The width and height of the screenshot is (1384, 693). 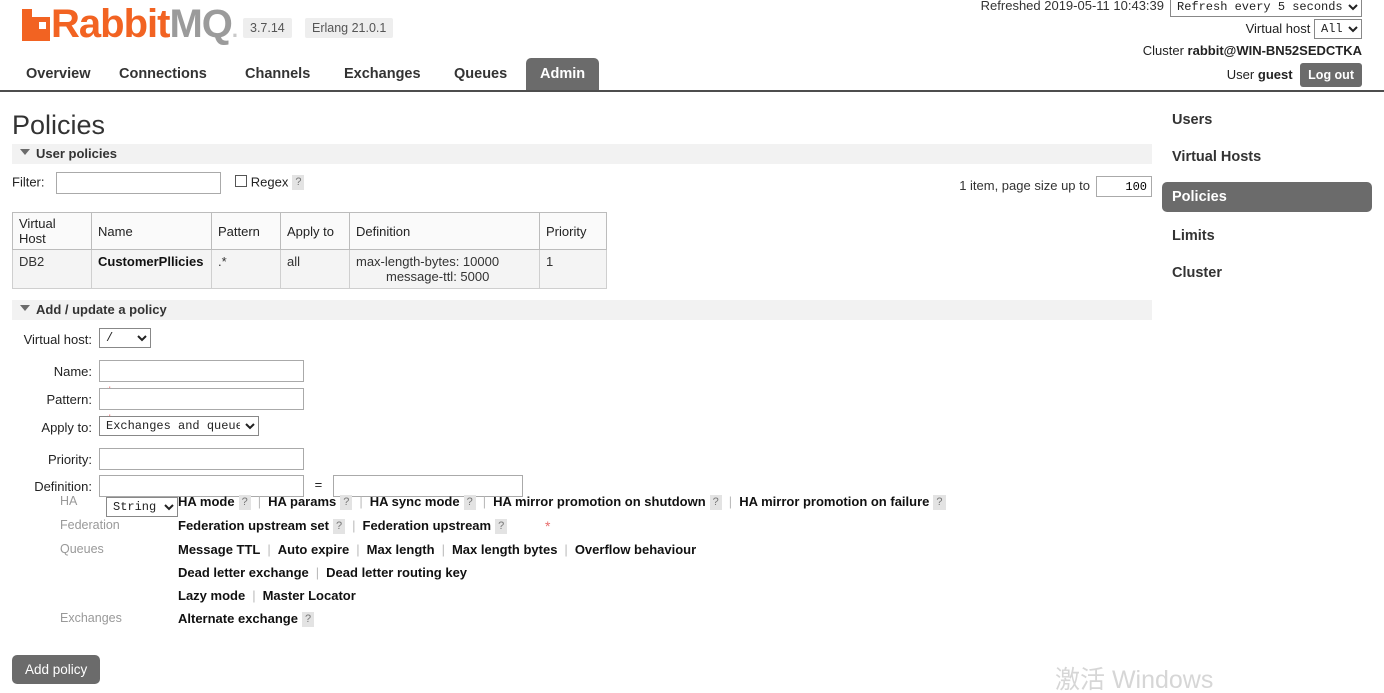 What do you see at coordinates (582, 154) in the screenshot?
I see `user-policies-section-header: User policies` at bounding box center [582, 154].